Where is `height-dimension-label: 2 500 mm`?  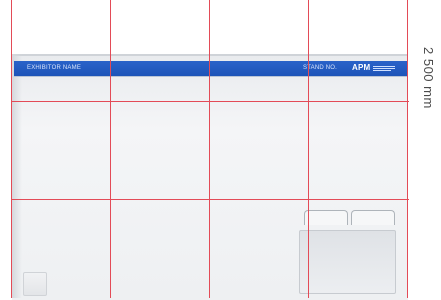 height-dimension-label: 2 500 mm is located at coordinates (428, 78).